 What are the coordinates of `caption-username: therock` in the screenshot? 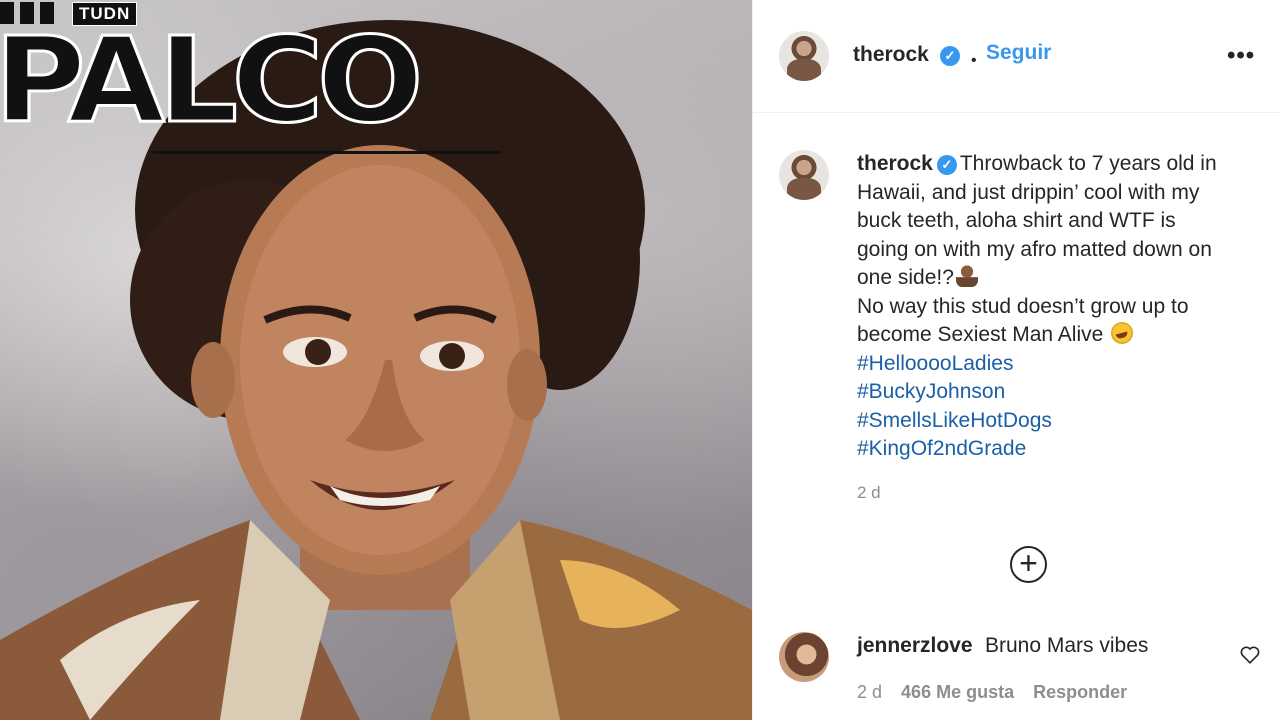 It's located at (895, 163).